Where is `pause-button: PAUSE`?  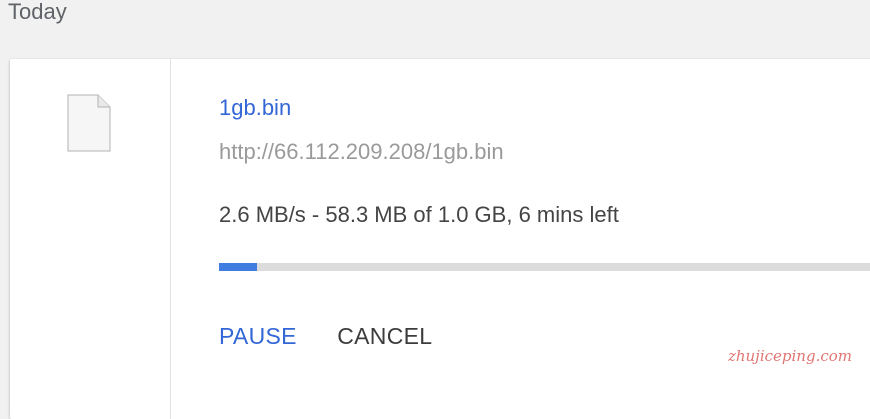
pause-button: PAUSE is located at coordinates (258, 336).